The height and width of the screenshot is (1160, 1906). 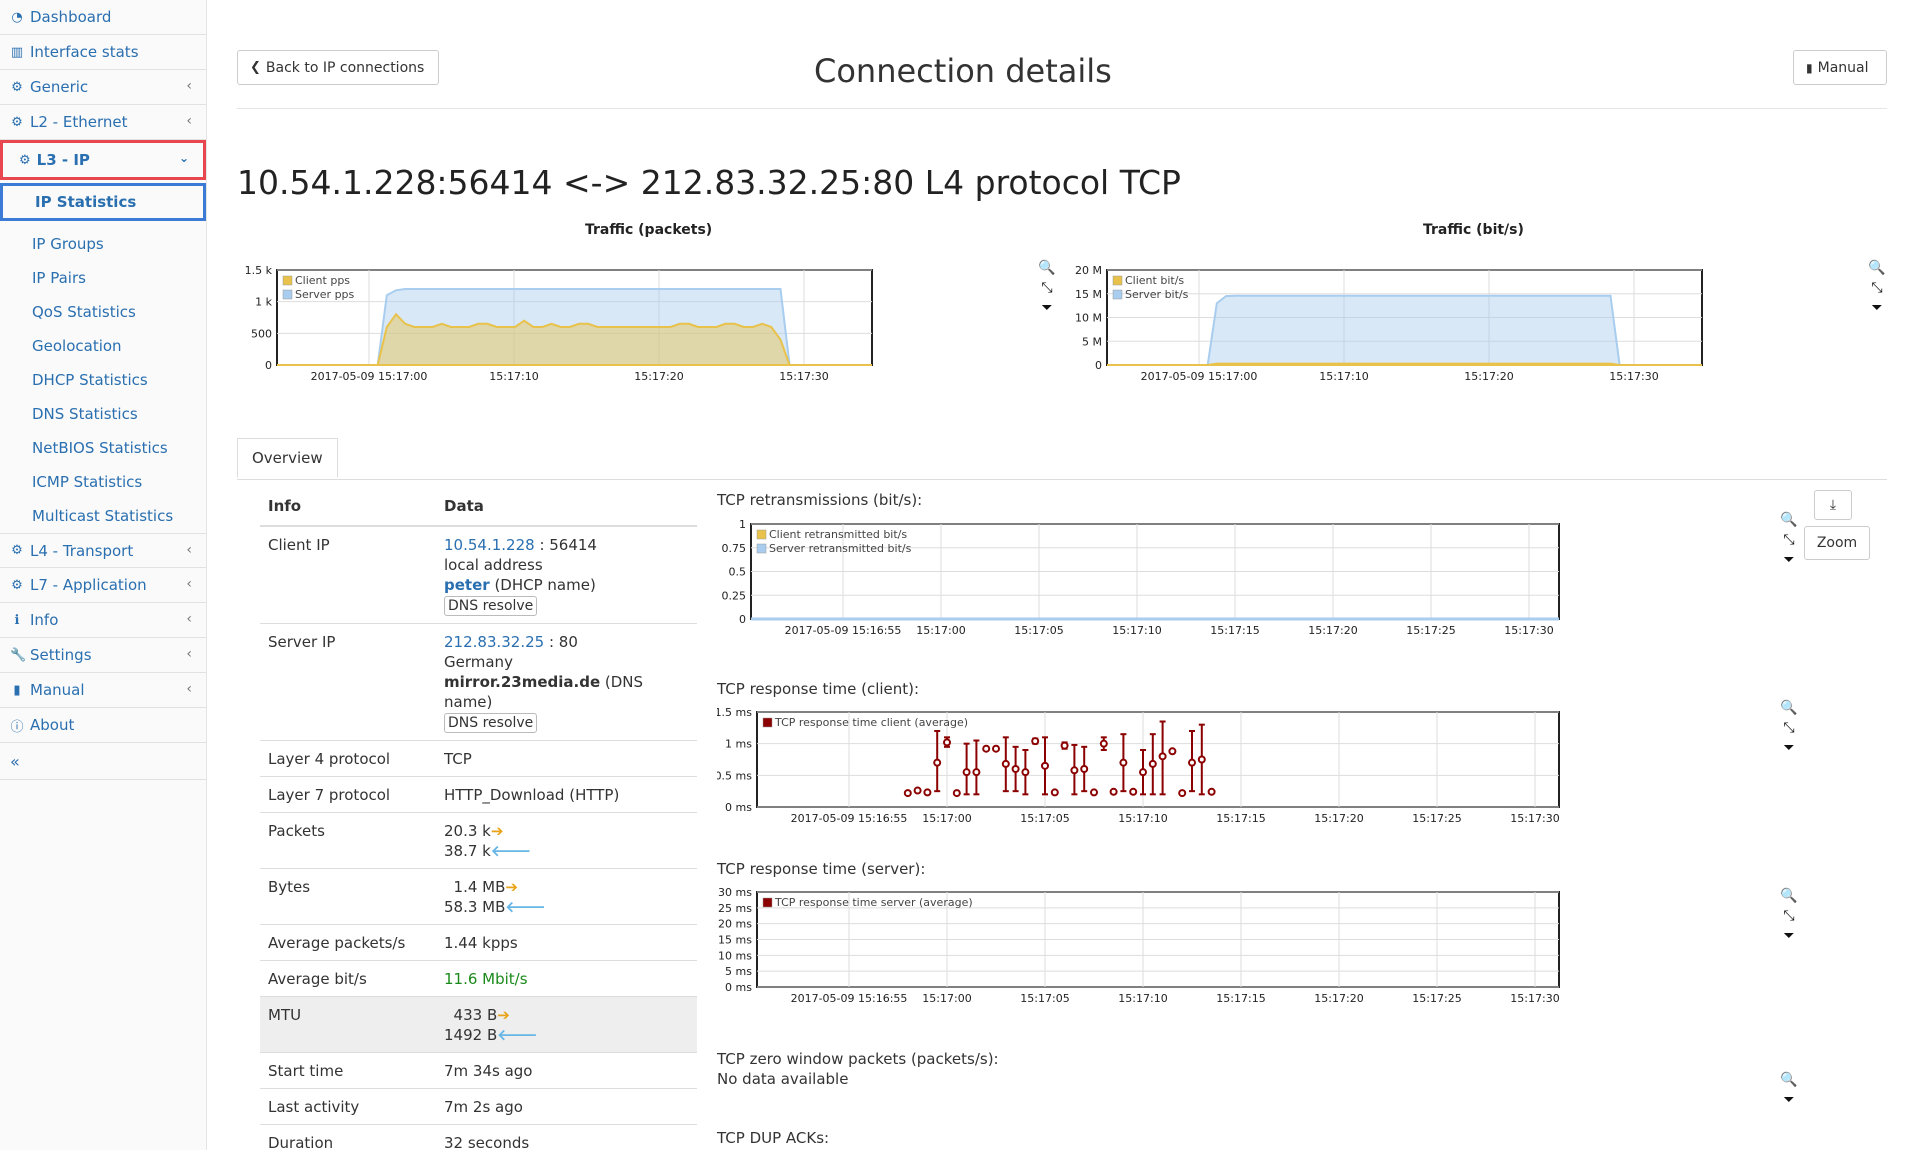 I want to click on column-header: Data, so click(x=566, y=506).